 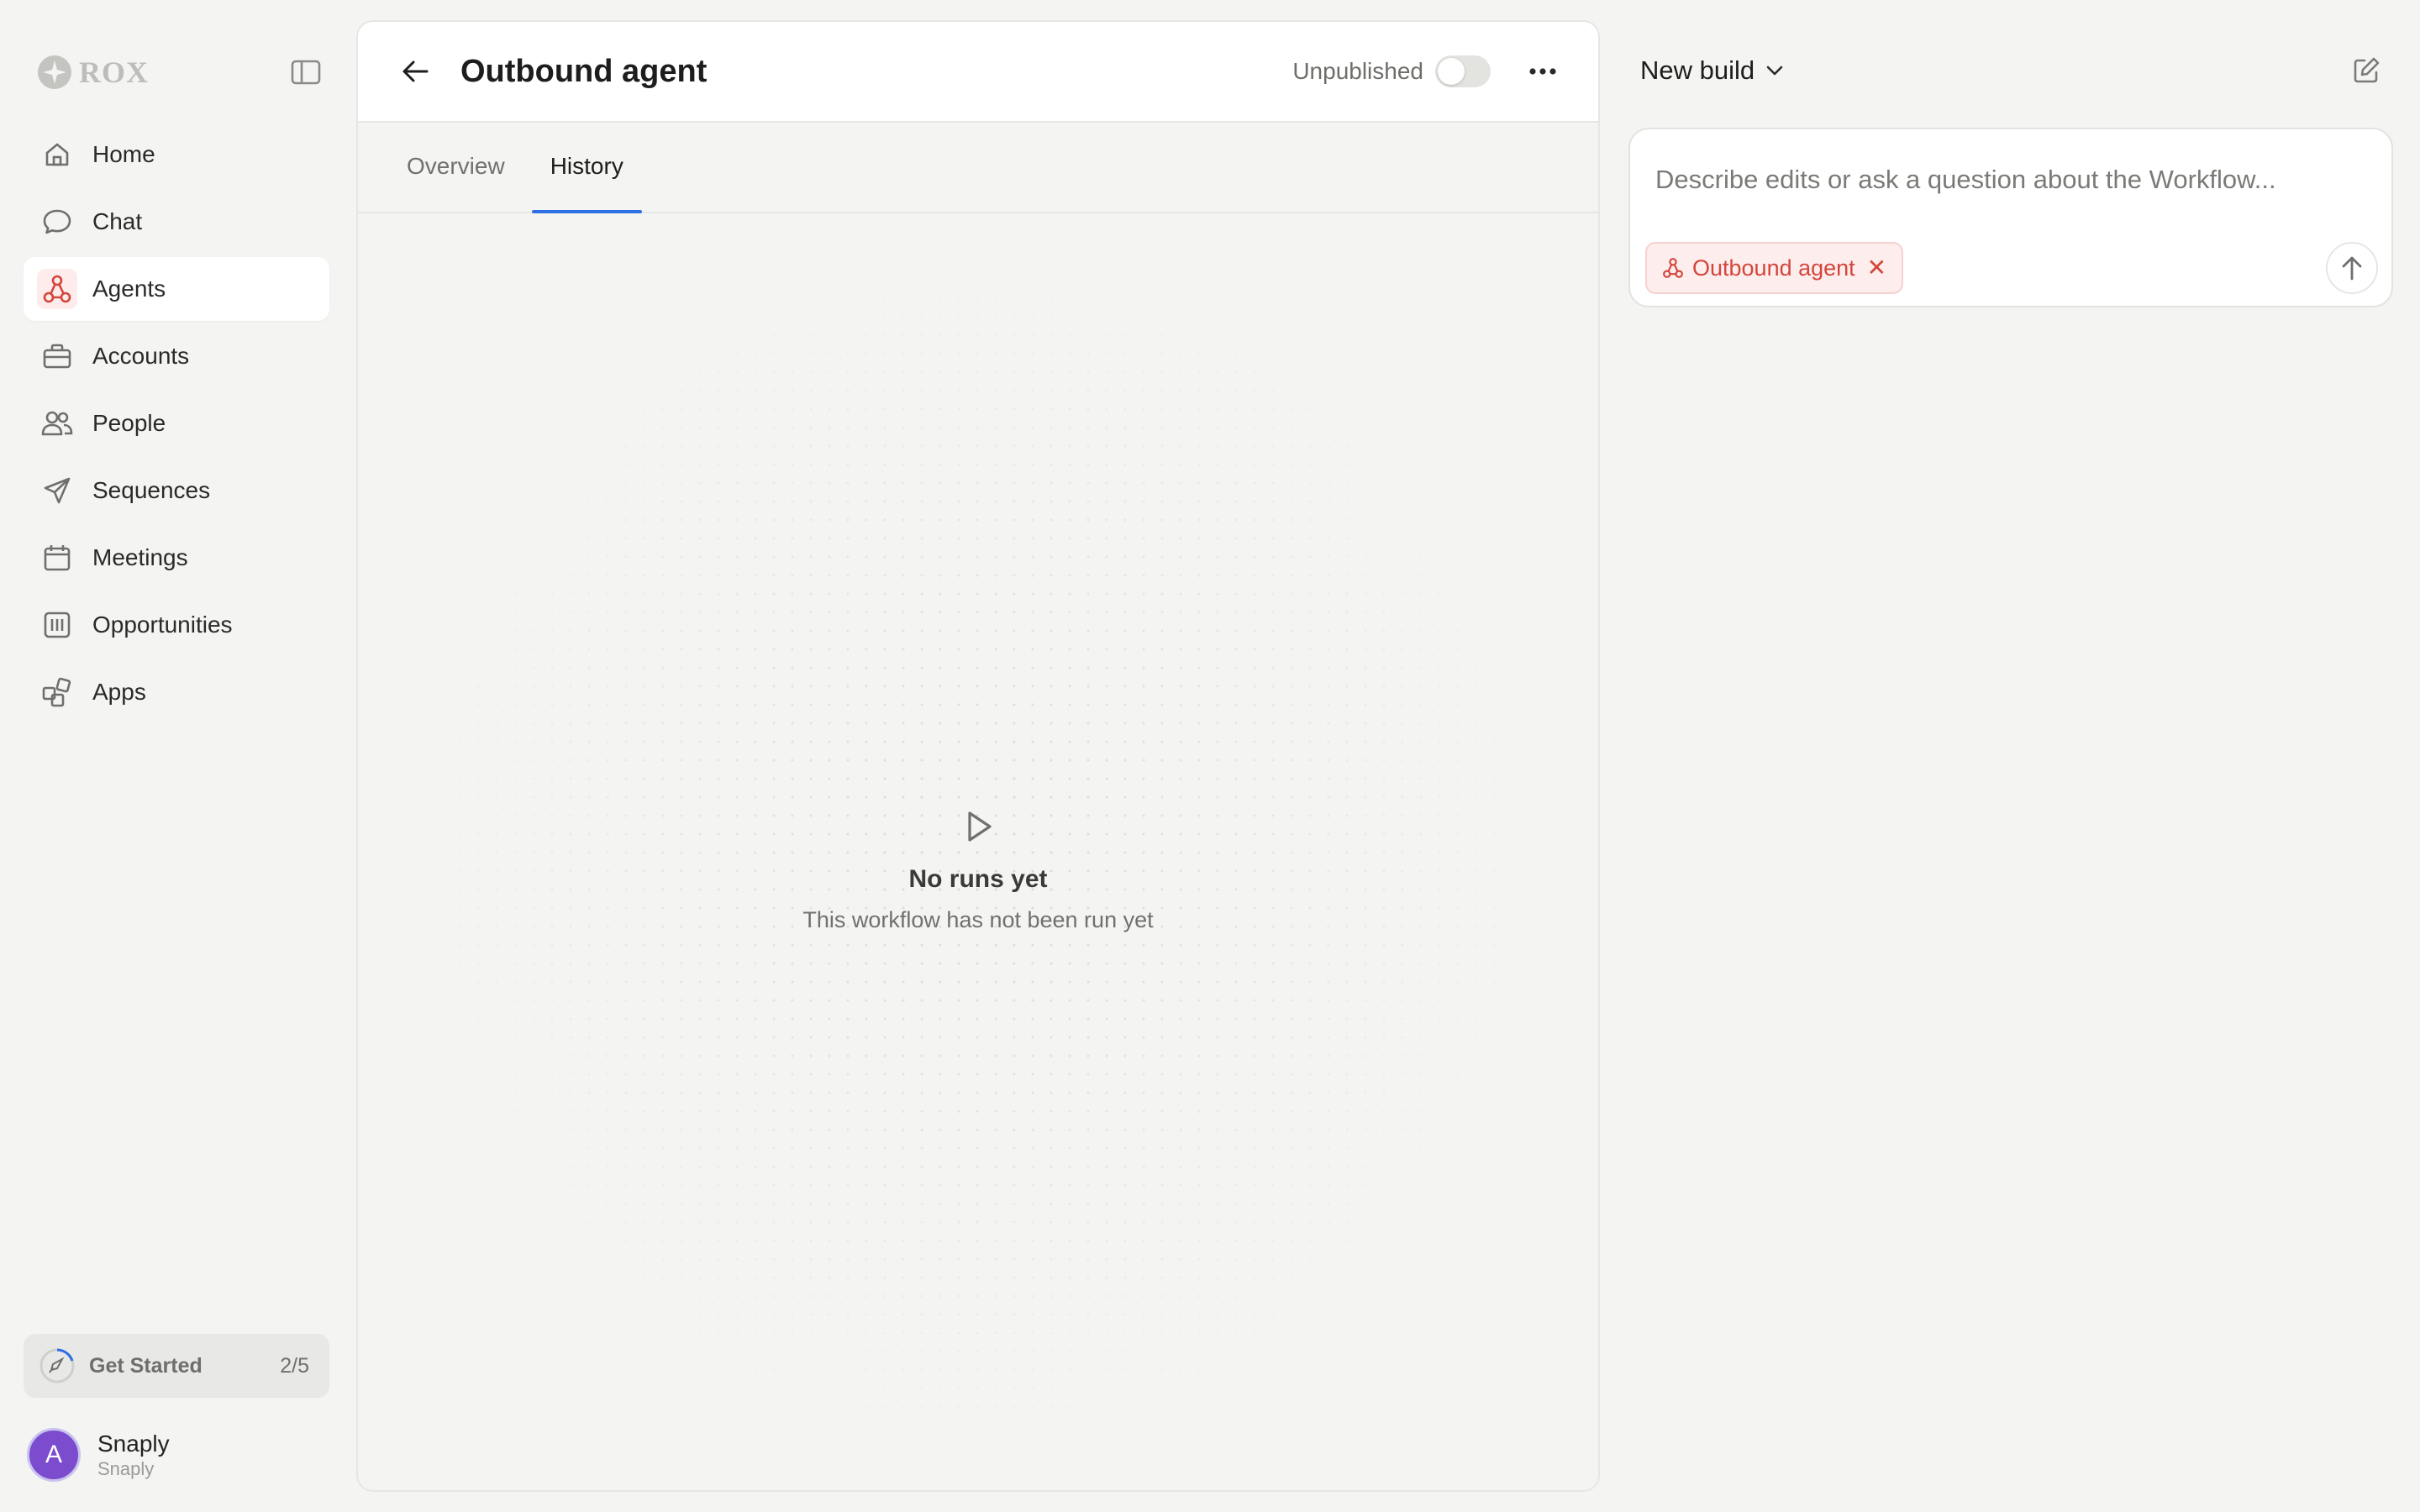 What do you see at coordinates (180, 72) in the screenshot?
I see `logo-row: ROX` at bounding box center [180, 72].